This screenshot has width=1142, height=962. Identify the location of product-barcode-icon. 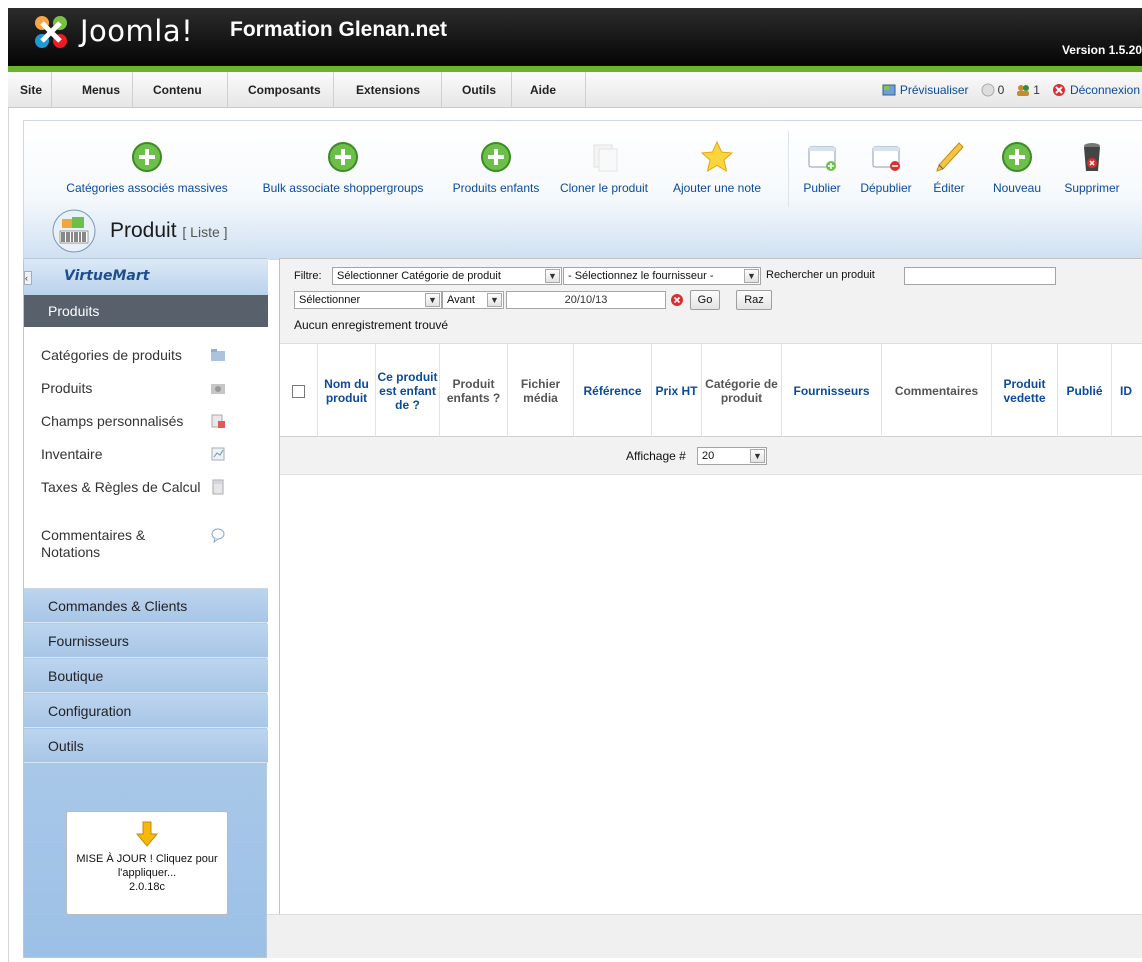
(74, 231).